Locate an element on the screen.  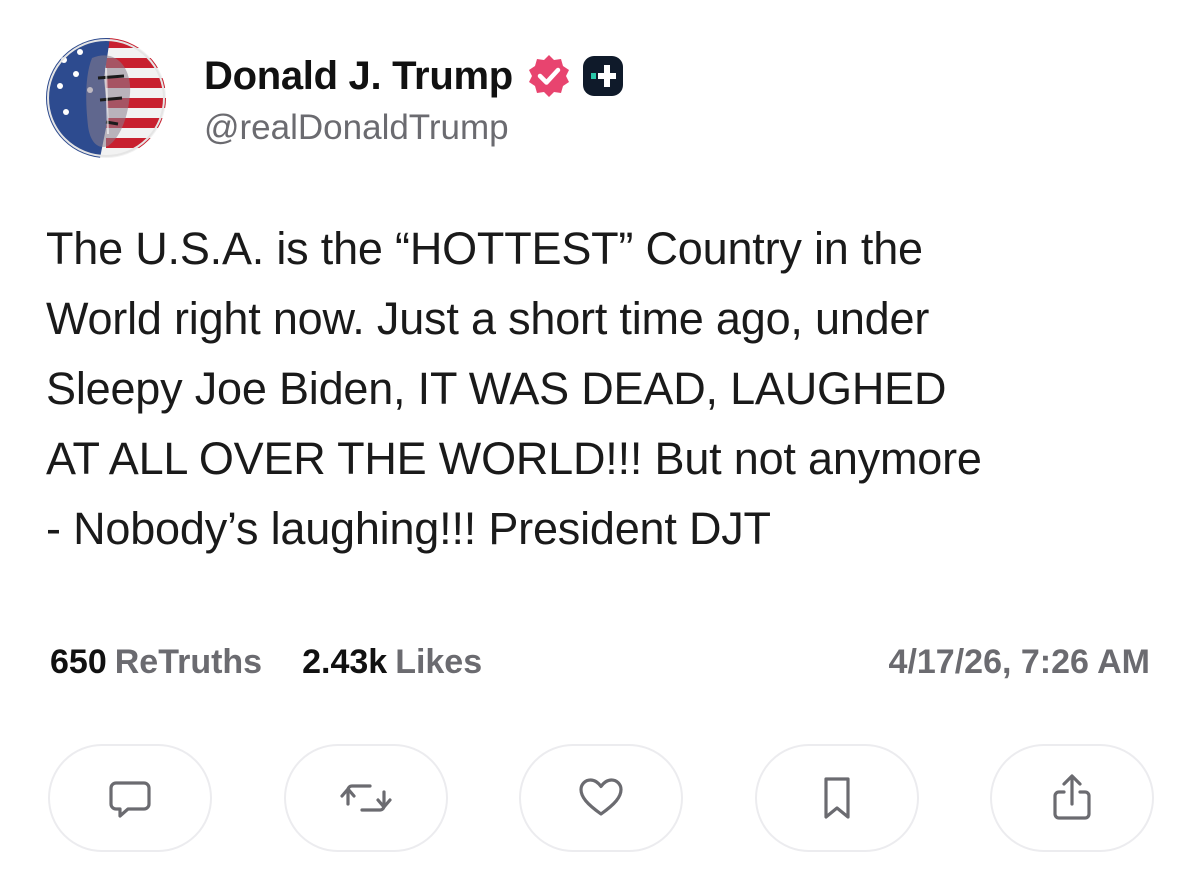
author-handle: @realDonaldTrump is located at coordinates (413, 128).